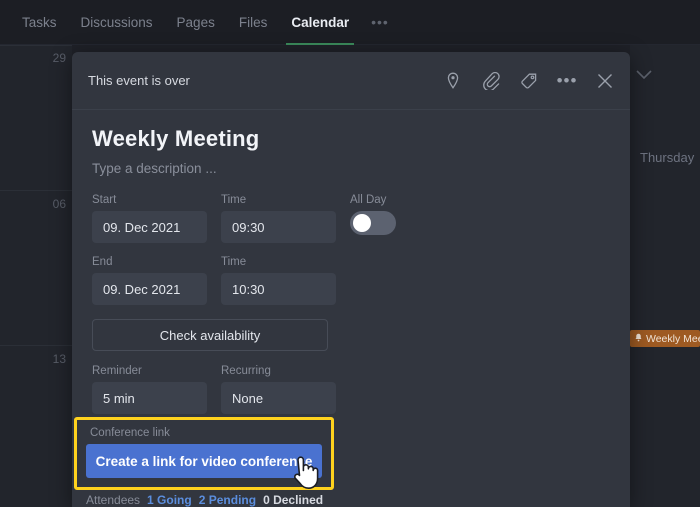  Describe the element at coordinates (149, 289) in the screenshot. I see `end-date-input: 09. Dec 2021` at that location.